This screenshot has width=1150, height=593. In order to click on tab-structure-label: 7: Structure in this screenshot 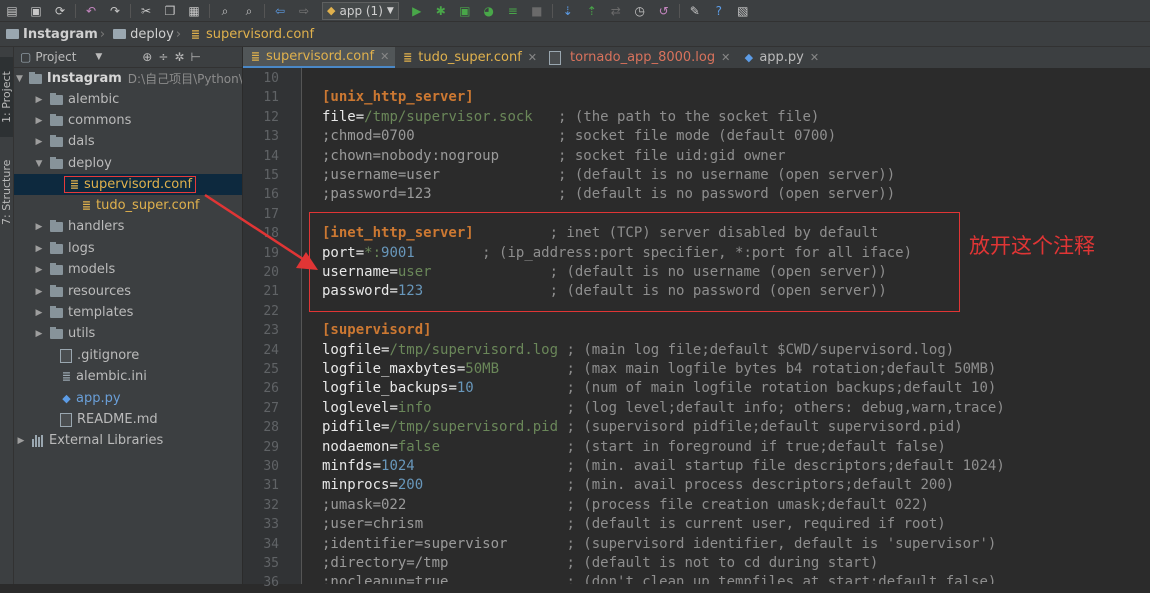, I will do `click(6, 192)`.